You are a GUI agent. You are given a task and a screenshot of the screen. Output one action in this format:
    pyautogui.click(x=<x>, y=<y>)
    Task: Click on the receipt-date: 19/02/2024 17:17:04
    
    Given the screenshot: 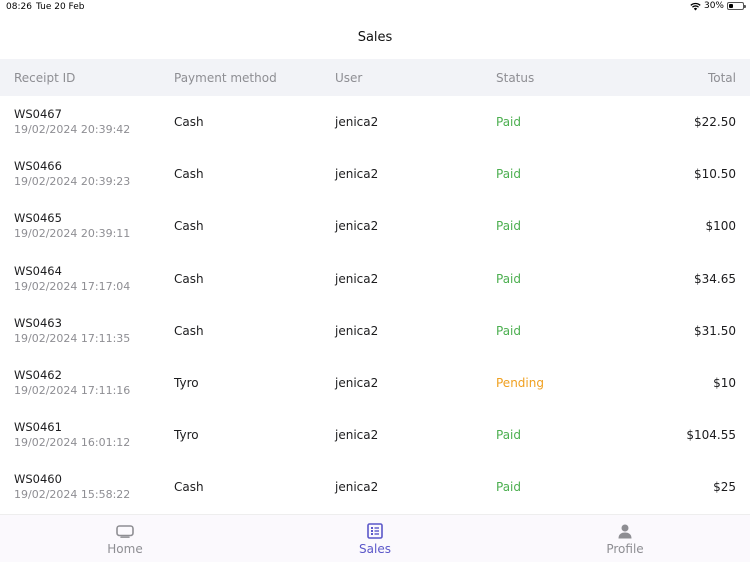 What is the action you would take?
    pyautogui.click(x=72, y=286)
    